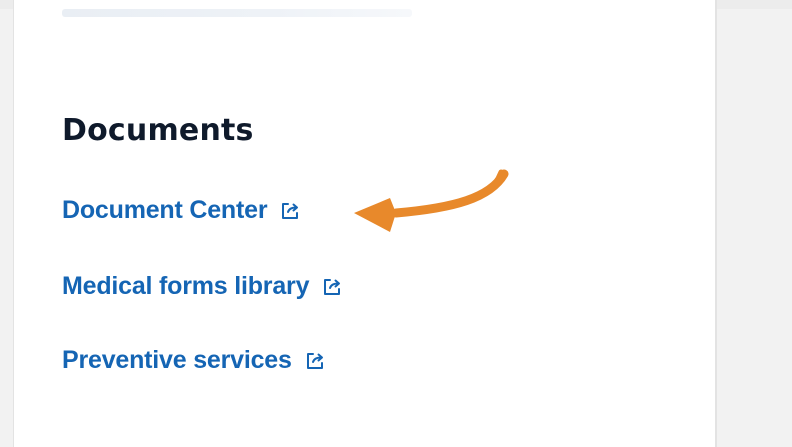 This screenshot has width=792, height=447. Describe the element at coordinates (431, 200) in the screenshot. I see `orange-arrow-annotation` at that location.